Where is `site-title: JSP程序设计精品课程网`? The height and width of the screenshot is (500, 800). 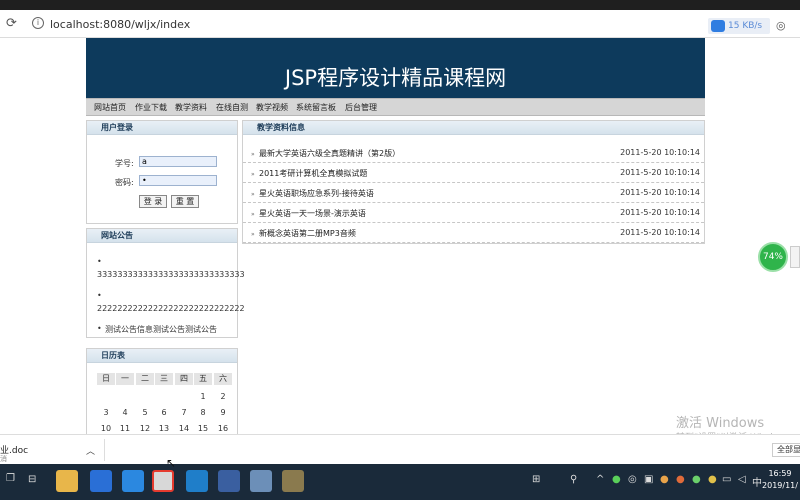 site-title: JSP程序设计精品课程网 is located at coordinates (395, 78).